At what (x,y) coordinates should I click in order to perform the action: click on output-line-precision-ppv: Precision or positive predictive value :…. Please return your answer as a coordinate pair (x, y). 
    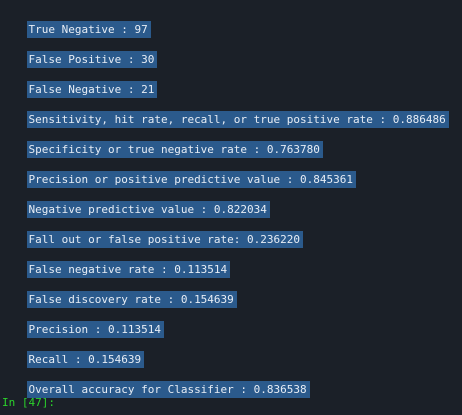
    Looking at the image, I should click on (178, 171).